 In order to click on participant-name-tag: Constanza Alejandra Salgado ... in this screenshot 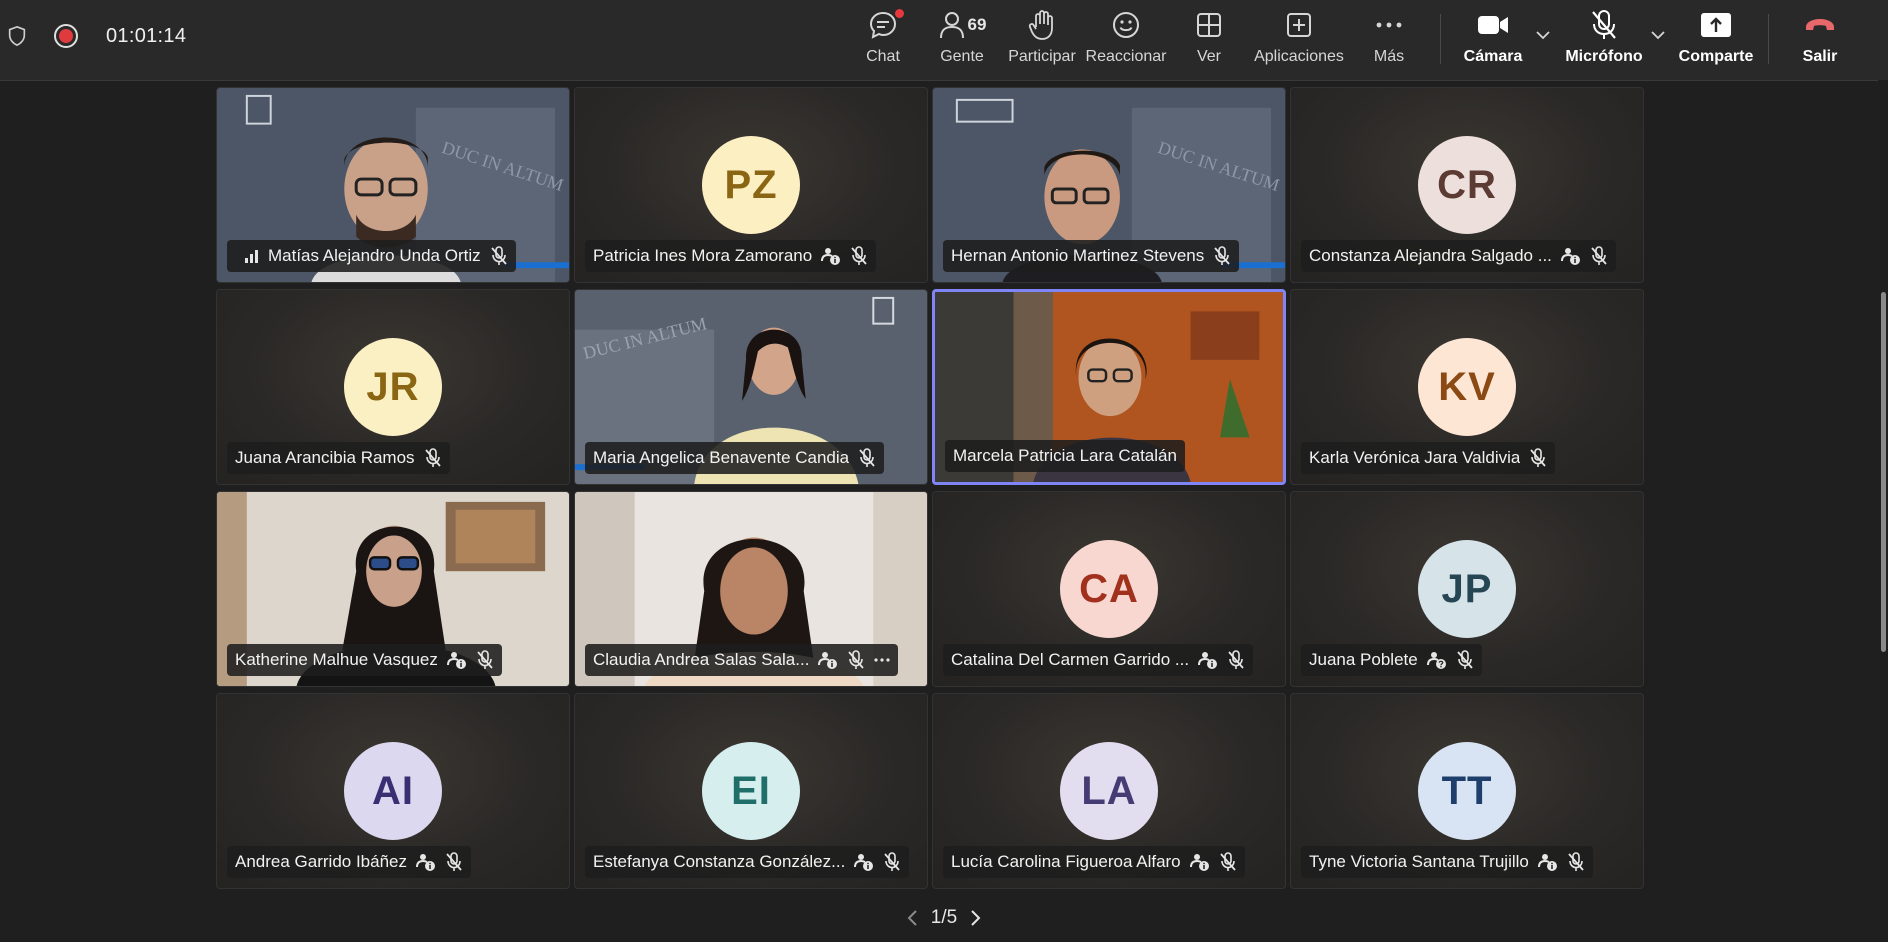, I will do `click(1458, 256)`.